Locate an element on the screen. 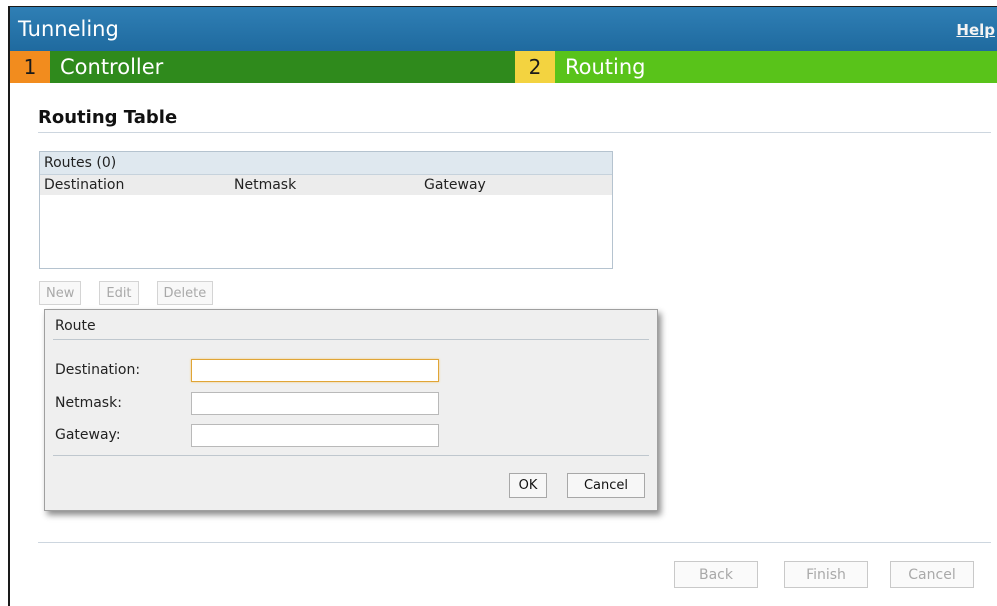  column-header-destination: Destination is located at coordinates (135, 185).